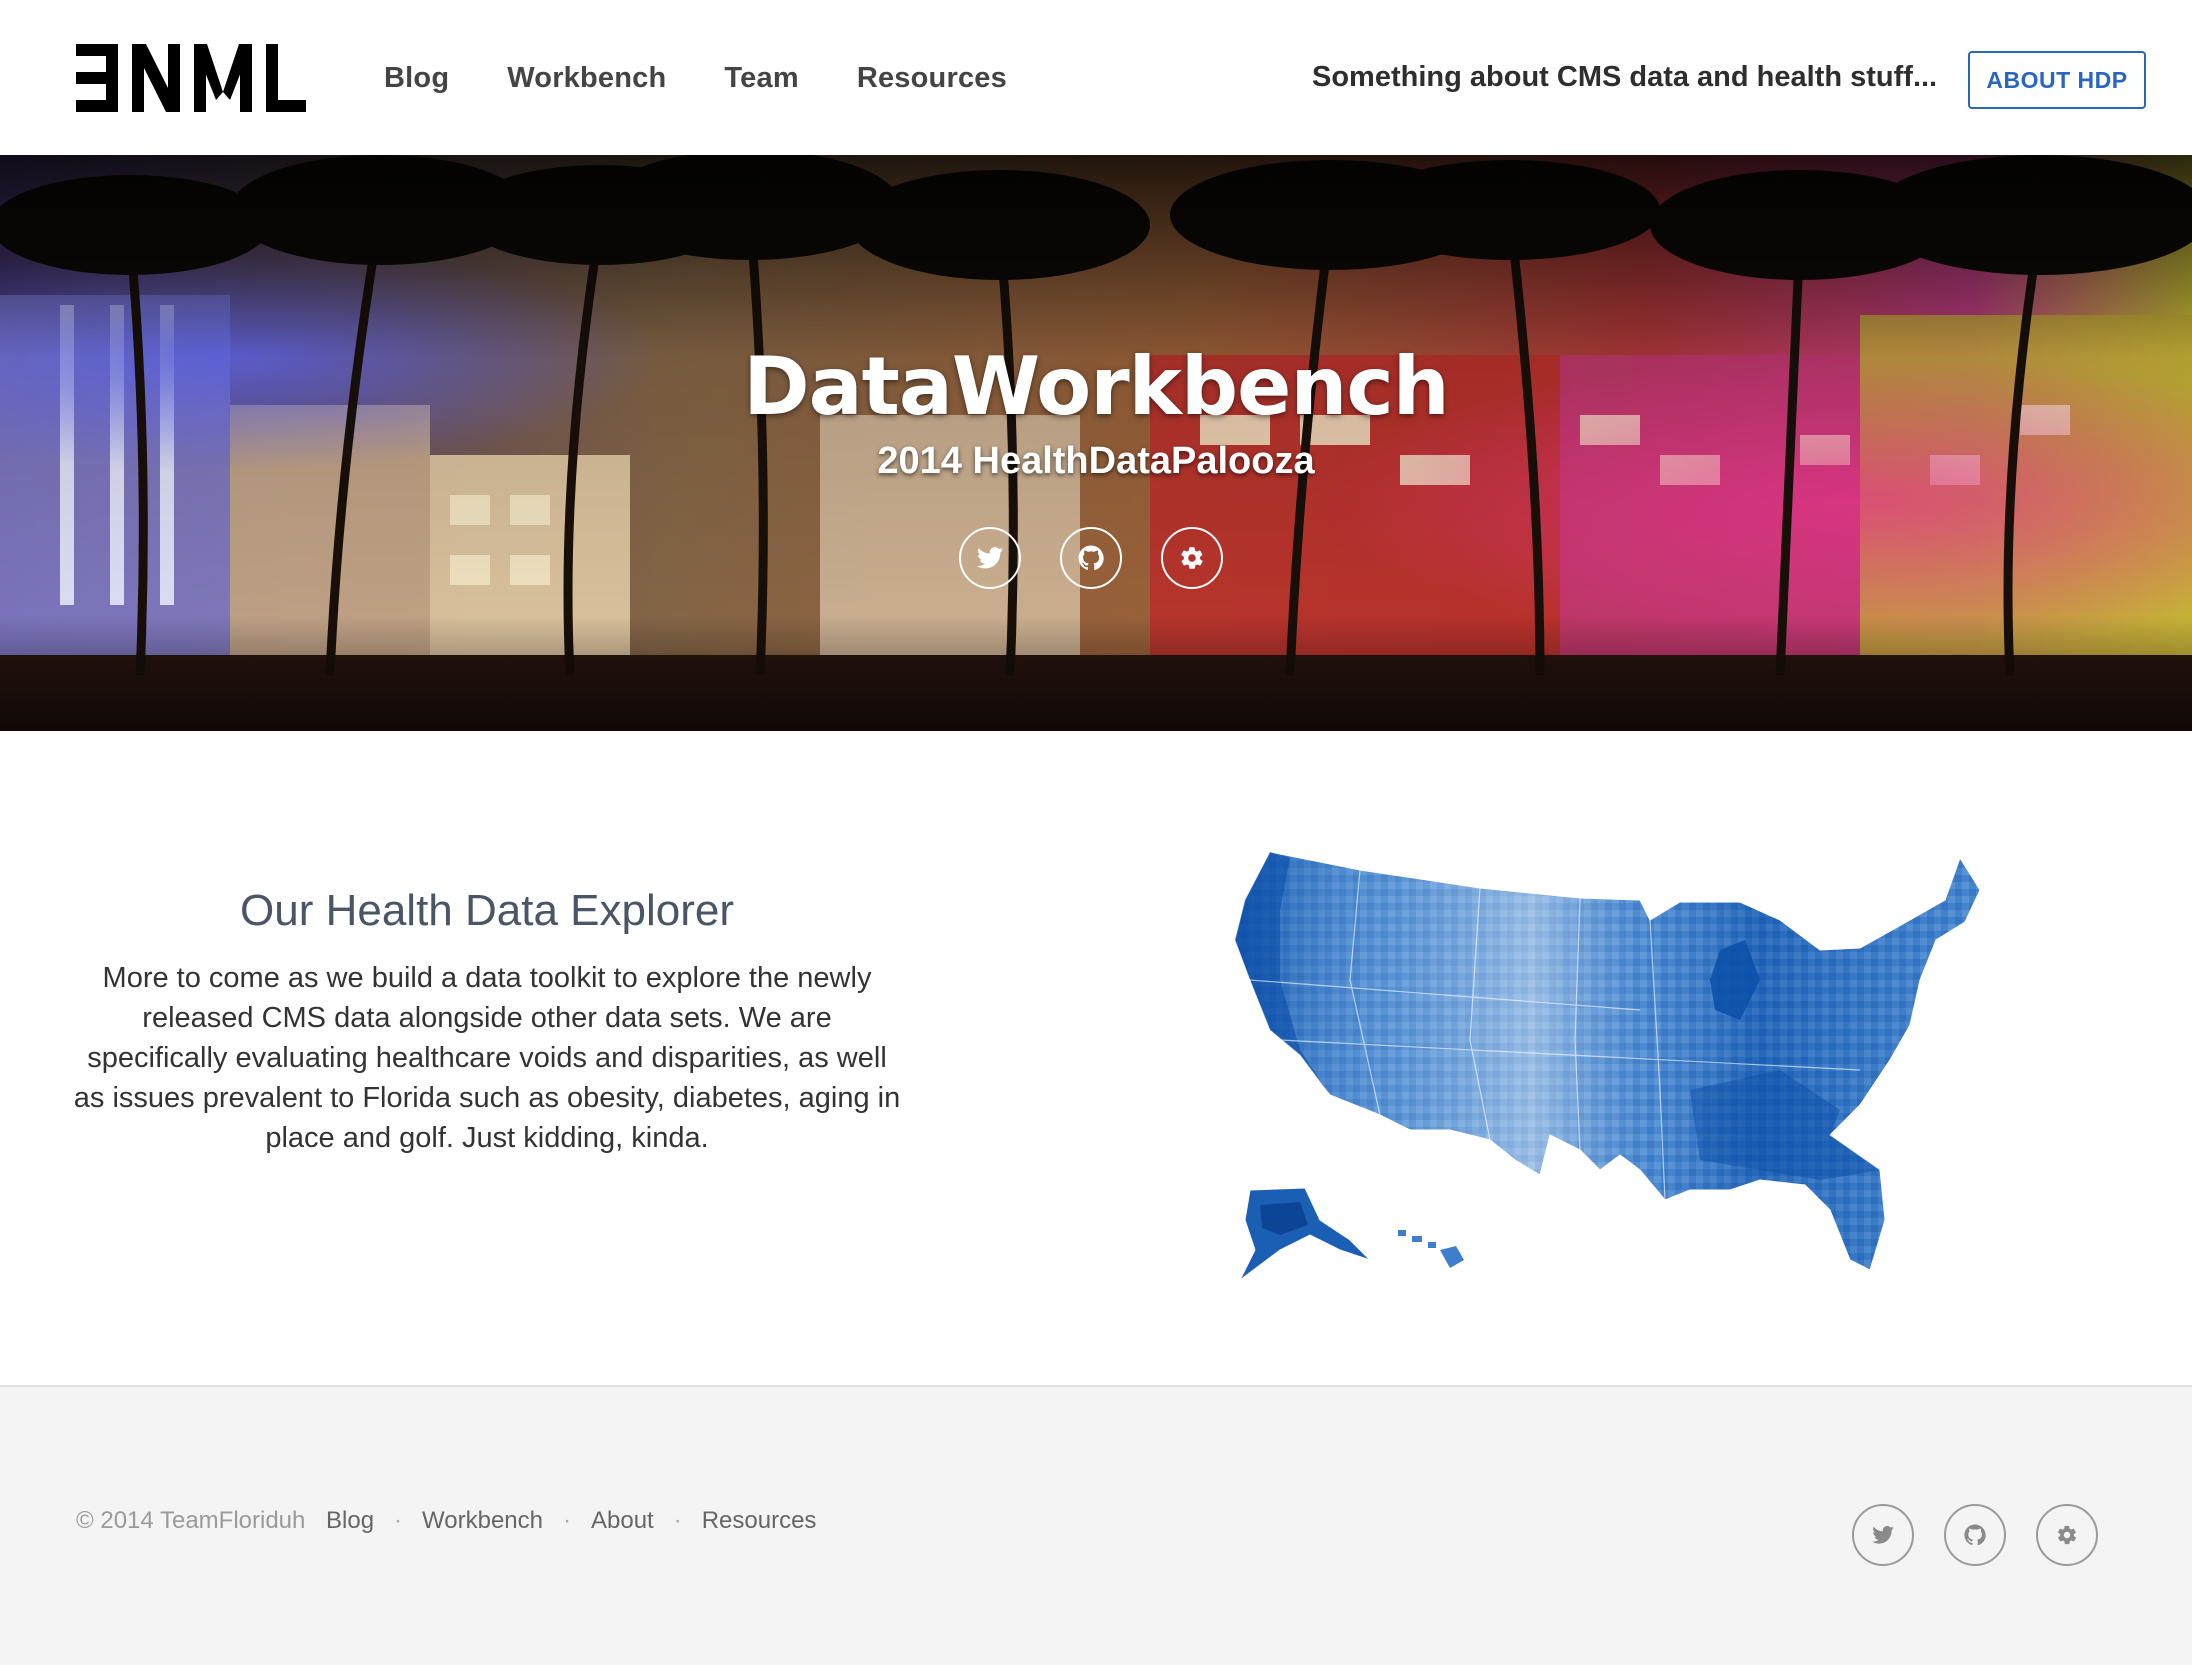 This screenshot has height=1665, width=2192. I want to click on hero-settings-button, so click(1192, 558).